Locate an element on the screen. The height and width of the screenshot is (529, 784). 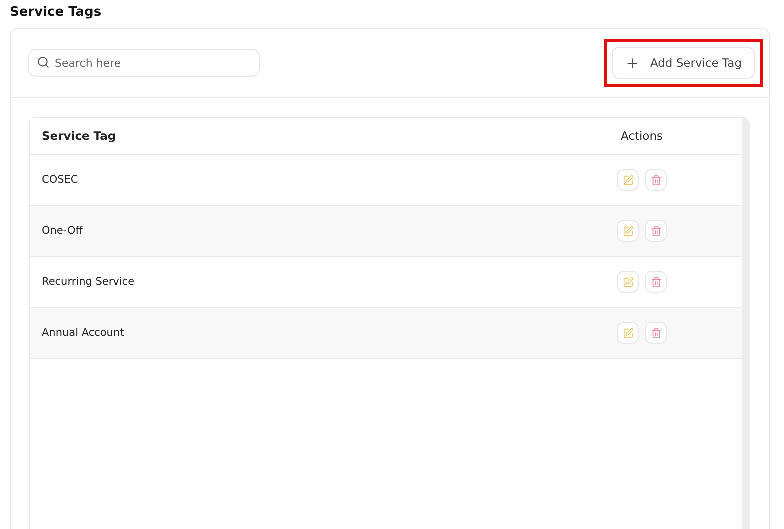
table-cell-text: COSEC is located at coordinates (61, 180).